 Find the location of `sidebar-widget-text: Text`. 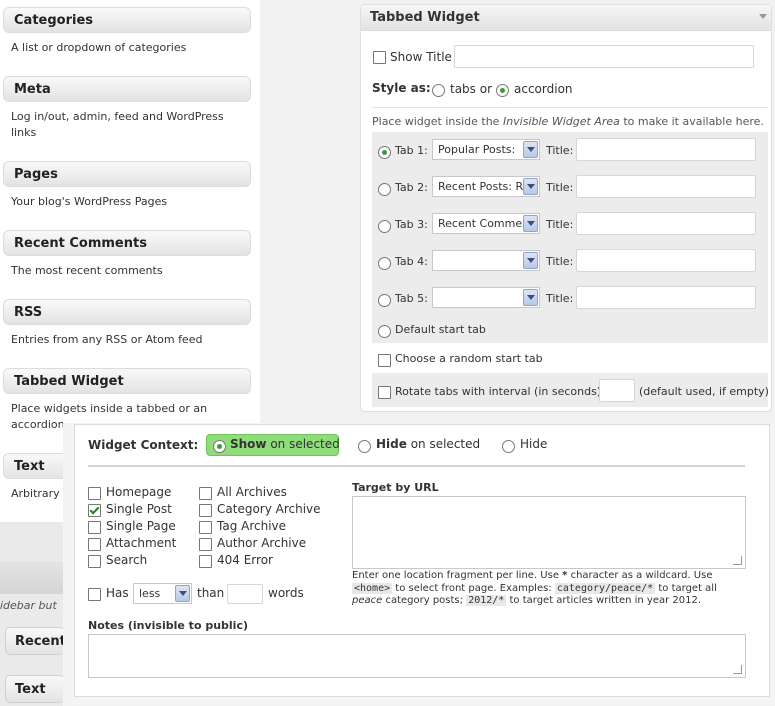

sidebar-widget-text: Text is located at coordinates (35, 689).